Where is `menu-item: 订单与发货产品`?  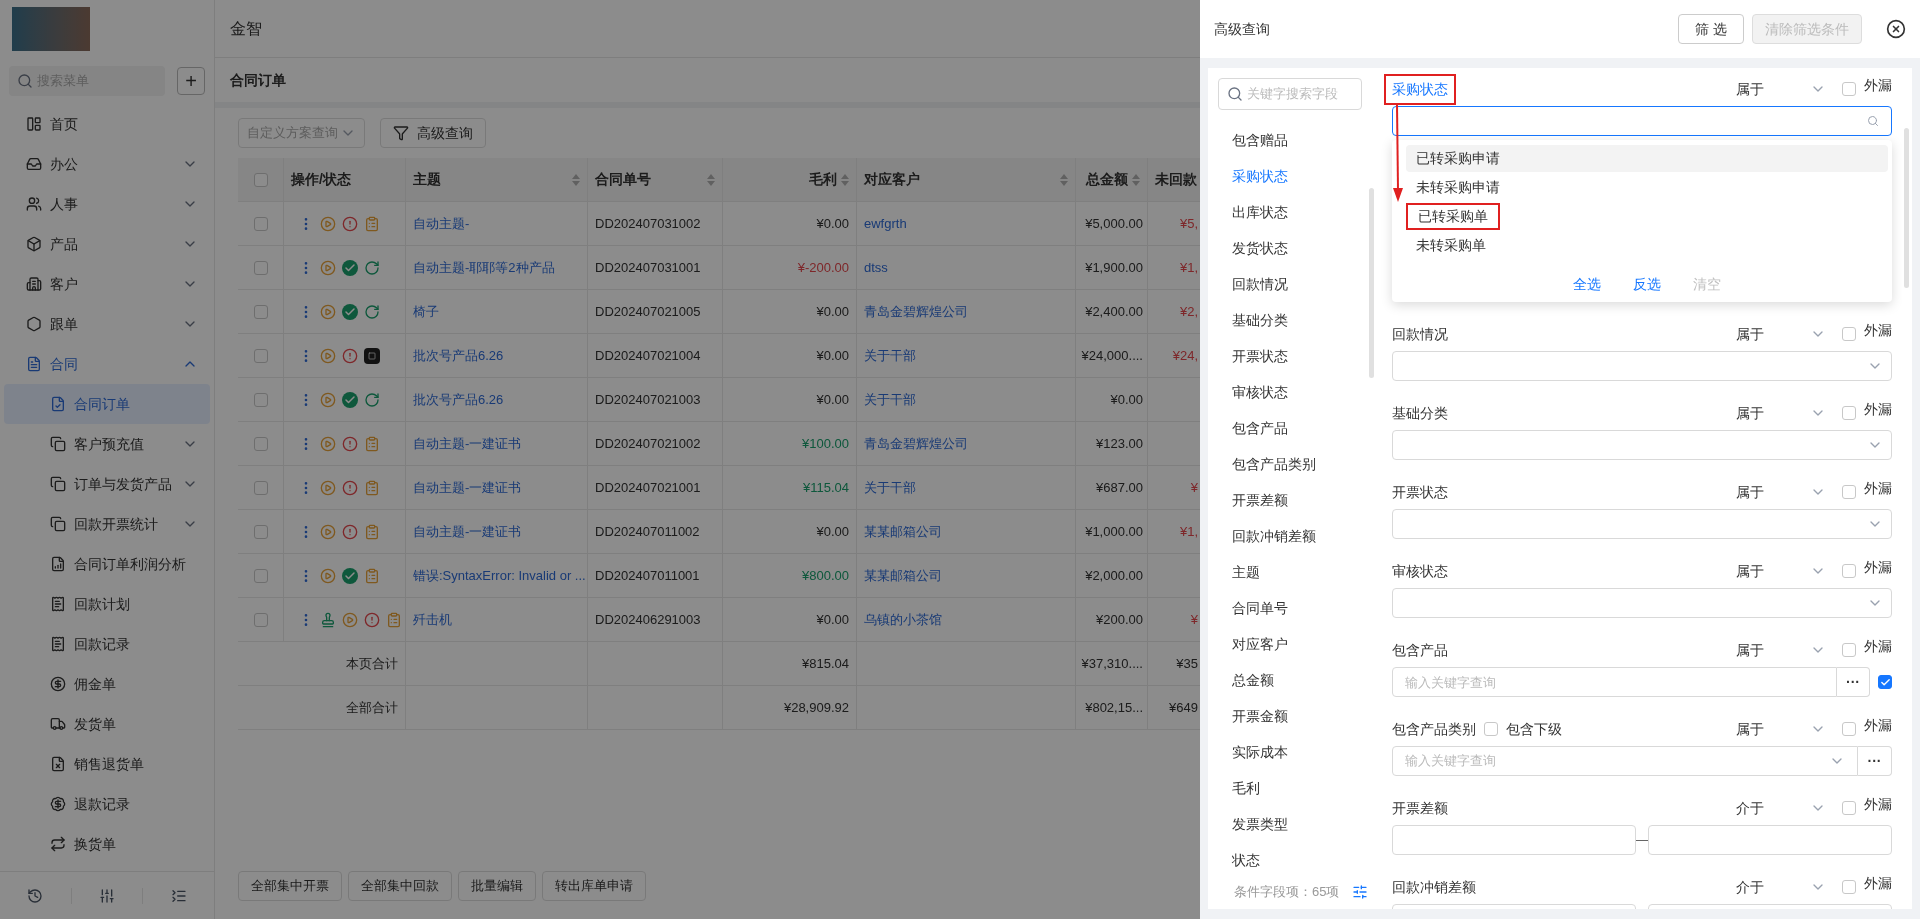
menu-item: 订单与发货产品 is located at coordinates (107, 484).